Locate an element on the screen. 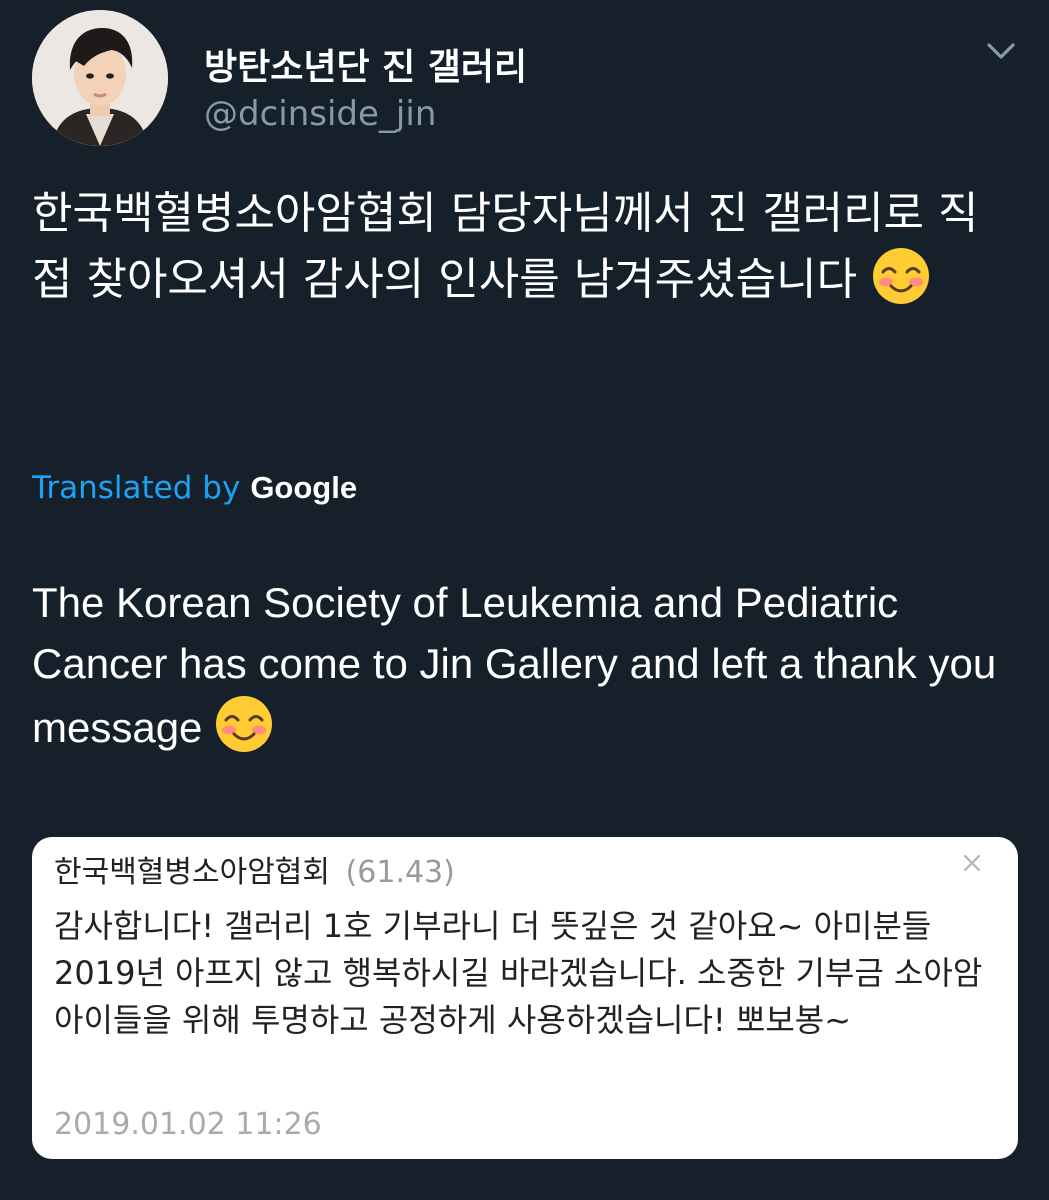 This screenshot has height=1200, width=1049. google-logo-text: Google is located at coordinates (304, 487).